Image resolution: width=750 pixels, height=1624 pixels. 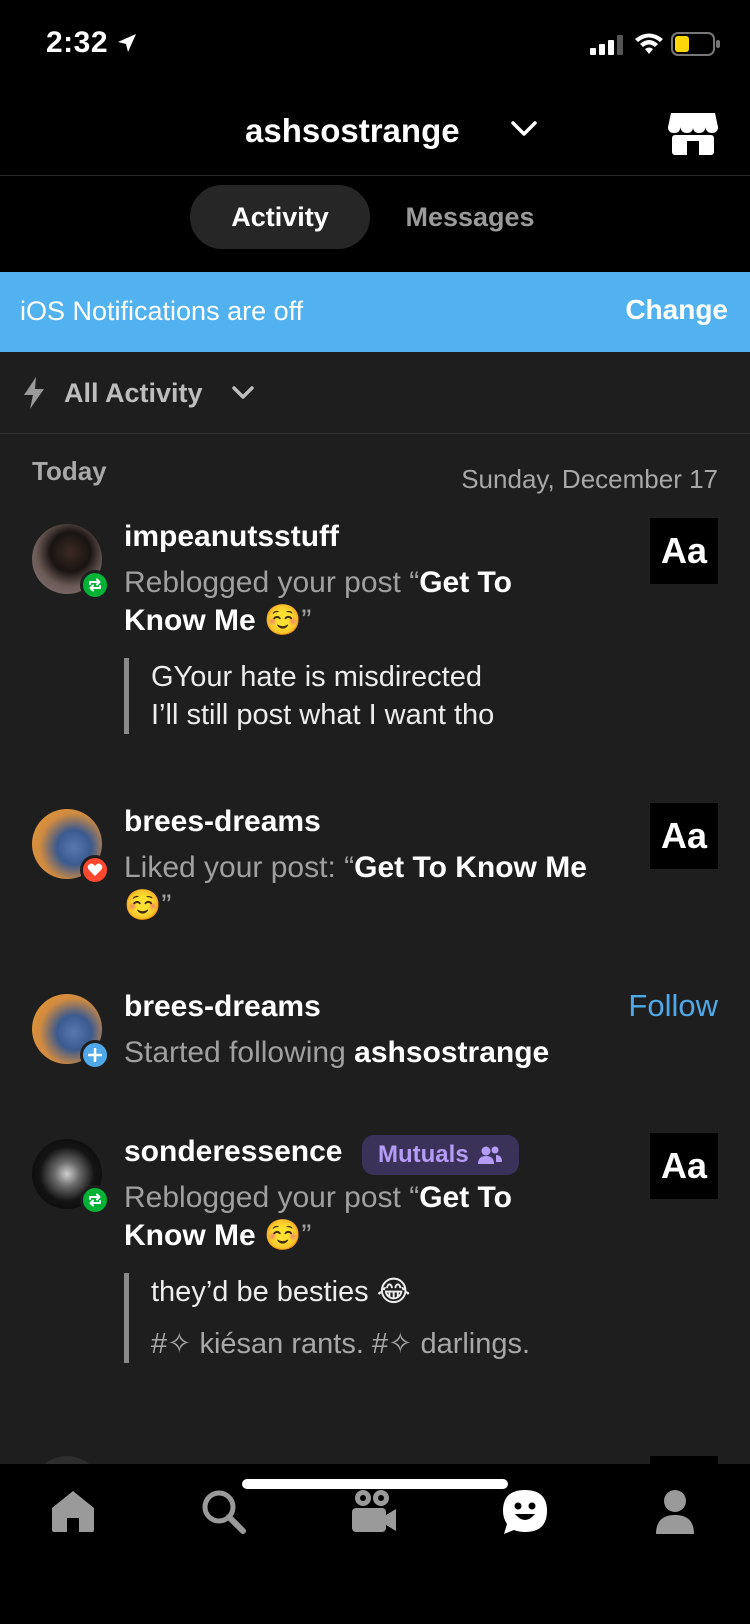 What do you see at coordinates (684, 1460) in the screenshot?
I see `post-thumbnail` at bounding box center [684, 1460].